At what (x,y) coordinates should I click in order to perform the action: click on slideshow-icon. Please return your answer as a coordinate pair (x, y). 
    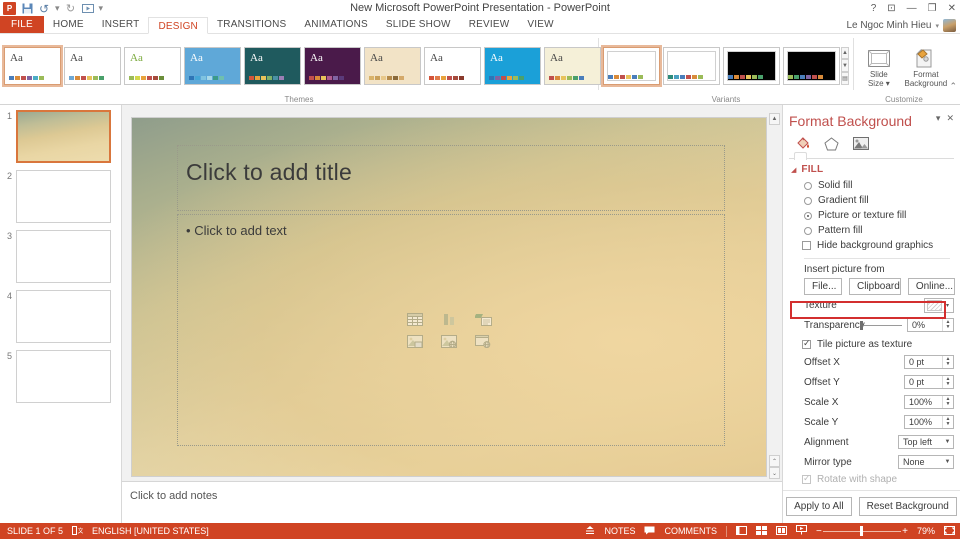
    Looking at the image, I should click on (801, 531).